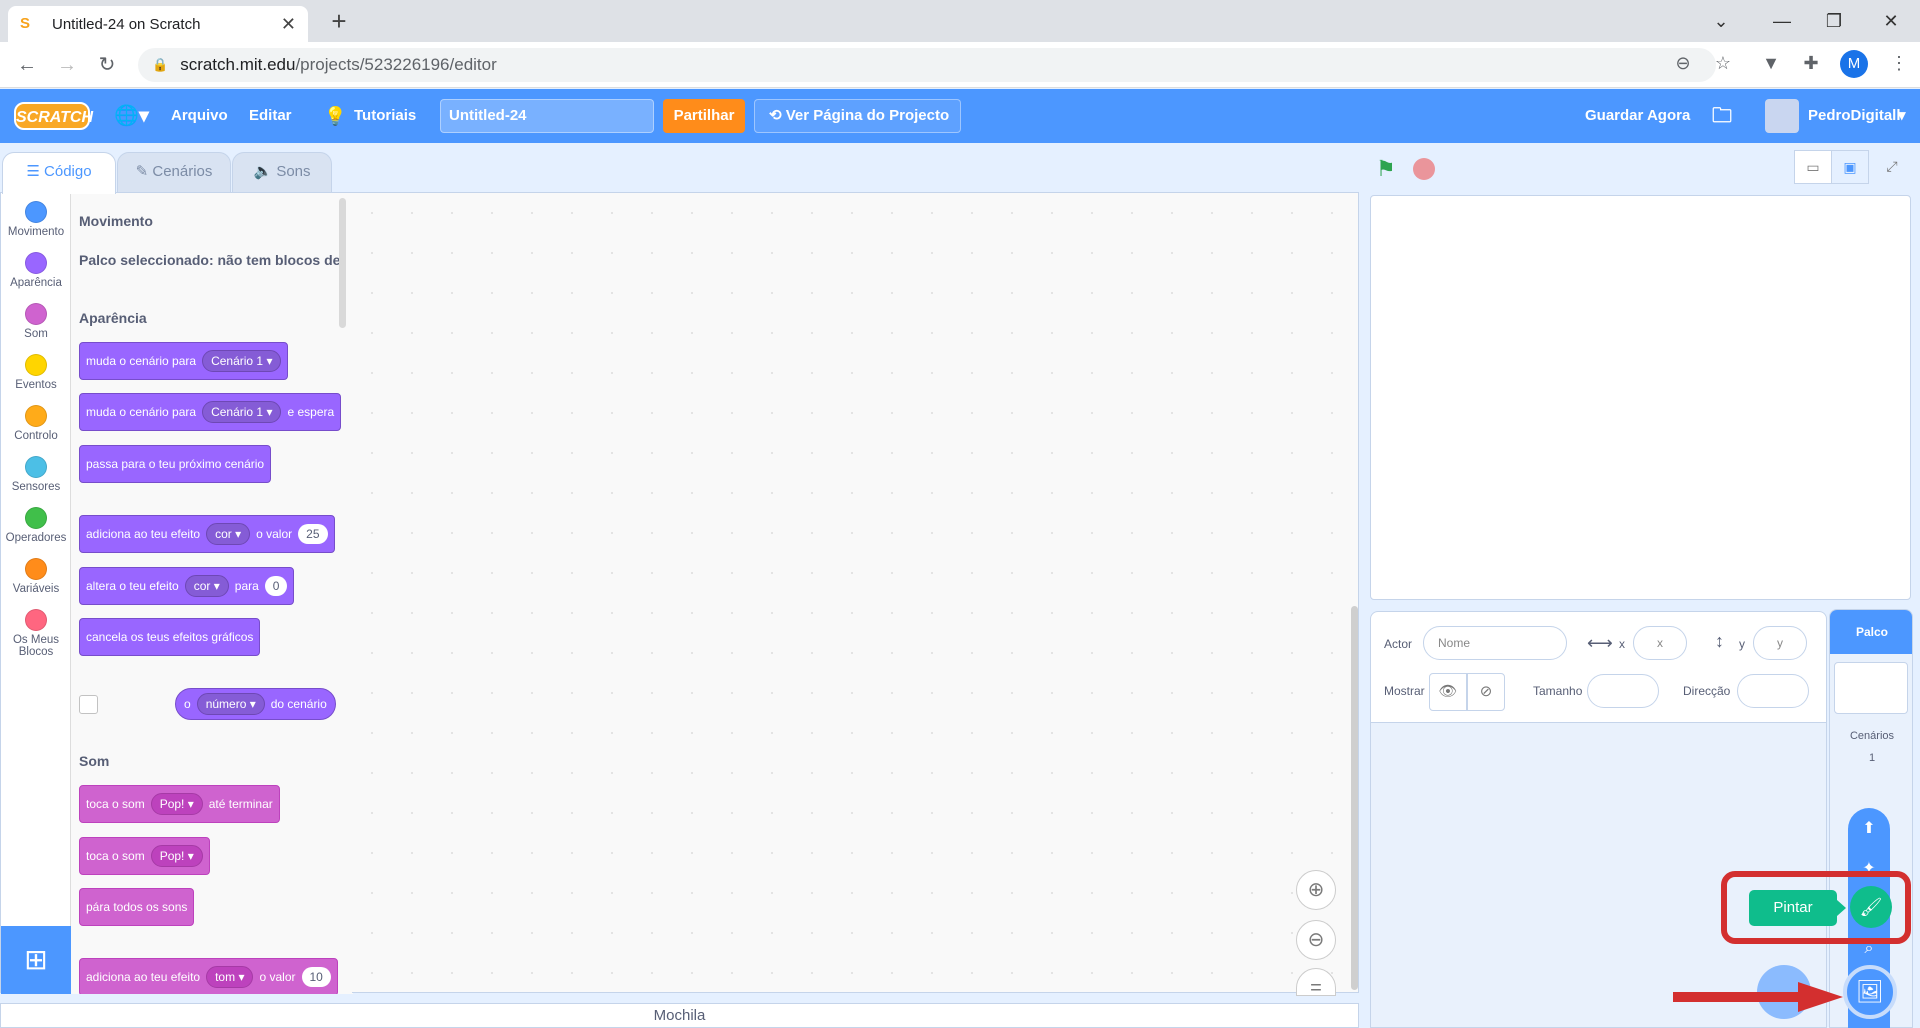 The image size is (1920, 1028). Describe the element at coordinates (170, 637) in the screenshot. I see `block-clear-effects: cancela os teus efeitos gráficos` at that location.